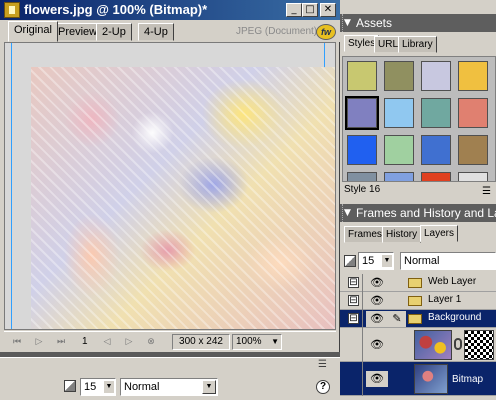 This screenshot has width=496, height=400. Describe the element at coordinates (249, 341) in the screenshot. I see `zoom-value: 100%` at that location.